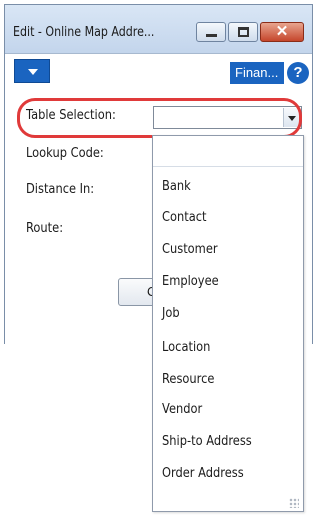 The width and height of the screenshot is (320, 516). What do you see at coordinates (158, 71) in the screenshot?
I see `action-bar: Finan... ?` at bounding box center [158, 71].